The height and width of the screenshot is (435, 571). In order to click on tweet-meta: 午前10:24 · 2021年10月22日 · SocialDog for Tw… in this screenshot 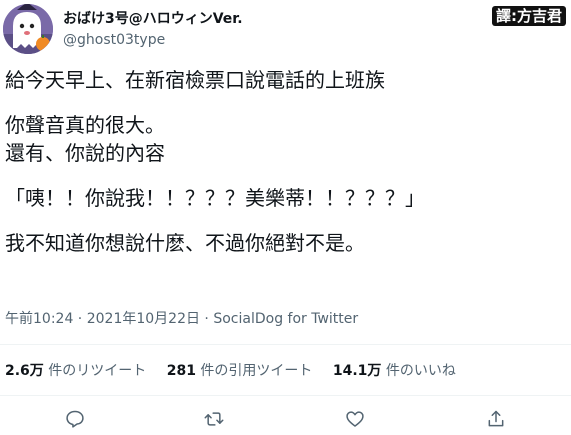, I will do `click(181, 319)`.